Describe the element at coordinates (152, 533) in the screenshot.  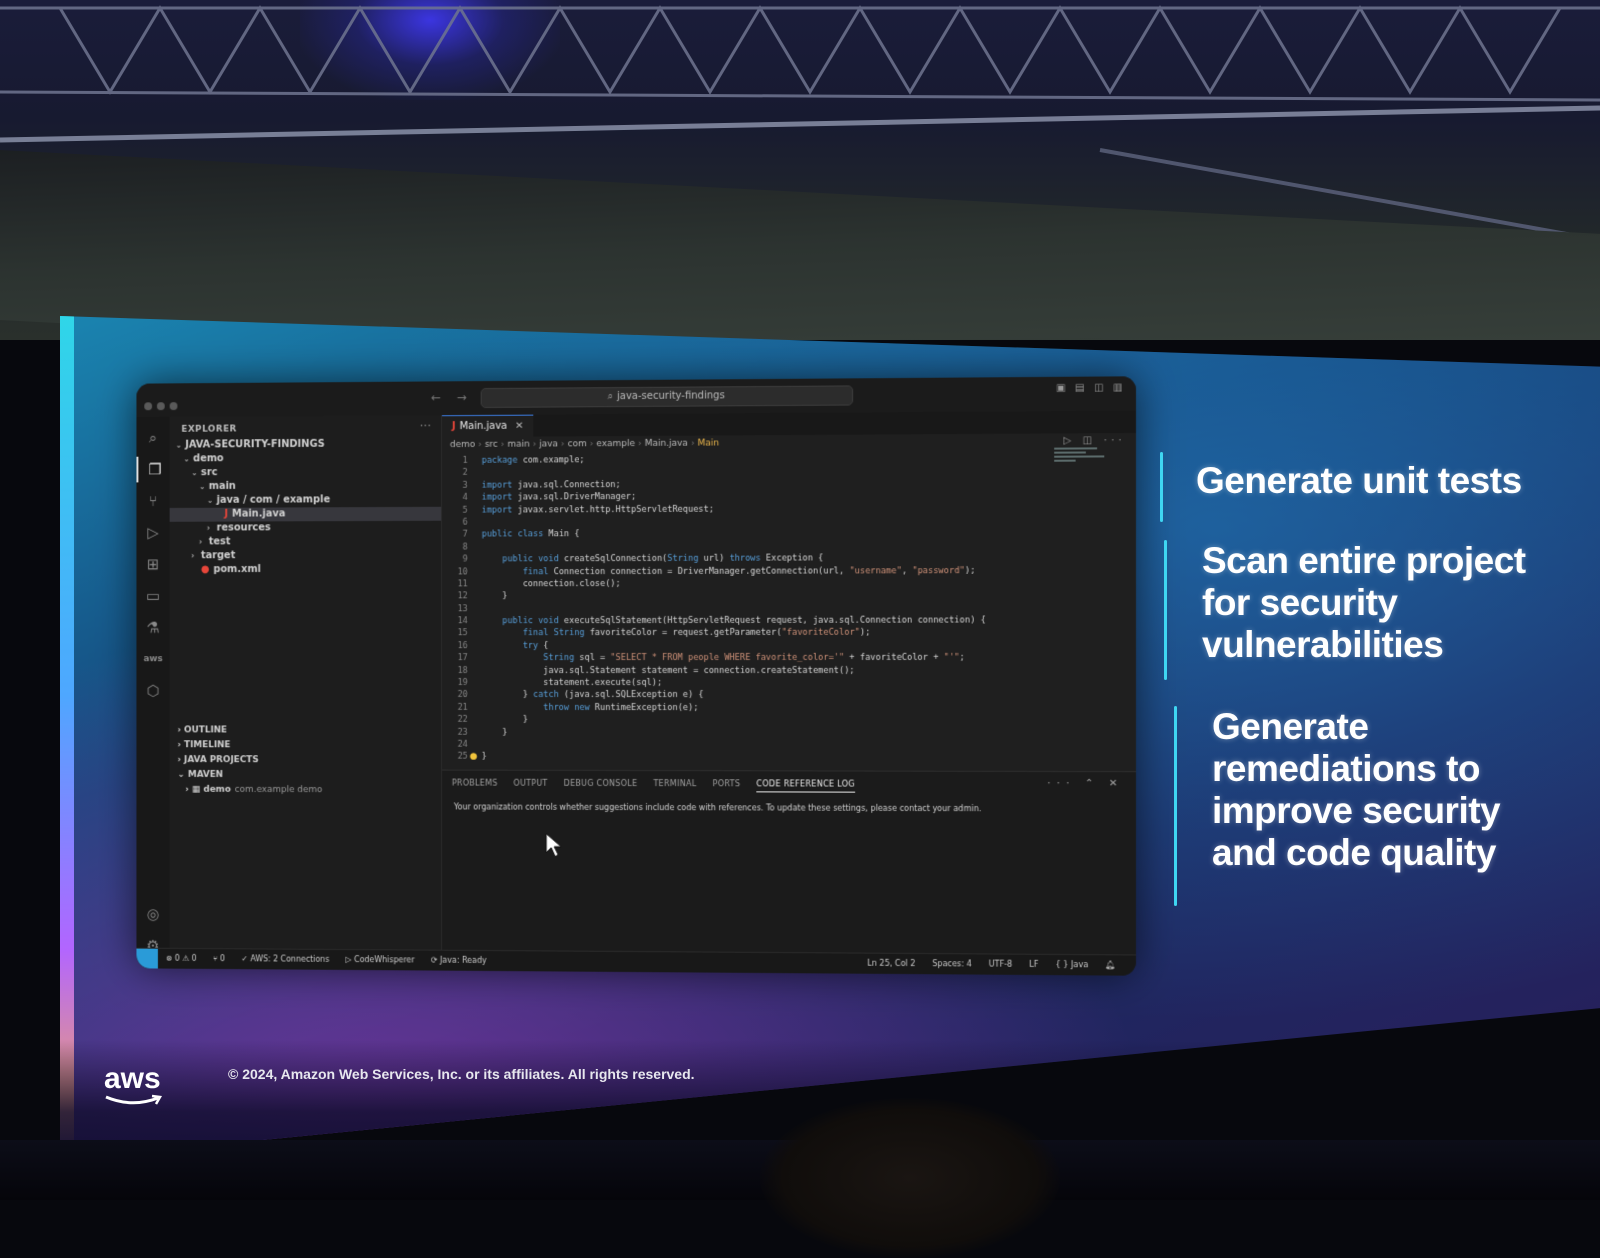
I see `run-debug-icon: ▷` at that location.